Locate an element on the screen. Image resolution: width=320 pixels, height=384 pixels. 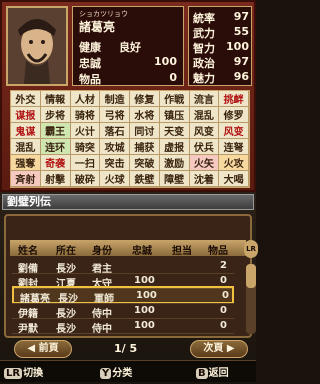
skill-cell: 破砕 is located at coordinates (85, 179).